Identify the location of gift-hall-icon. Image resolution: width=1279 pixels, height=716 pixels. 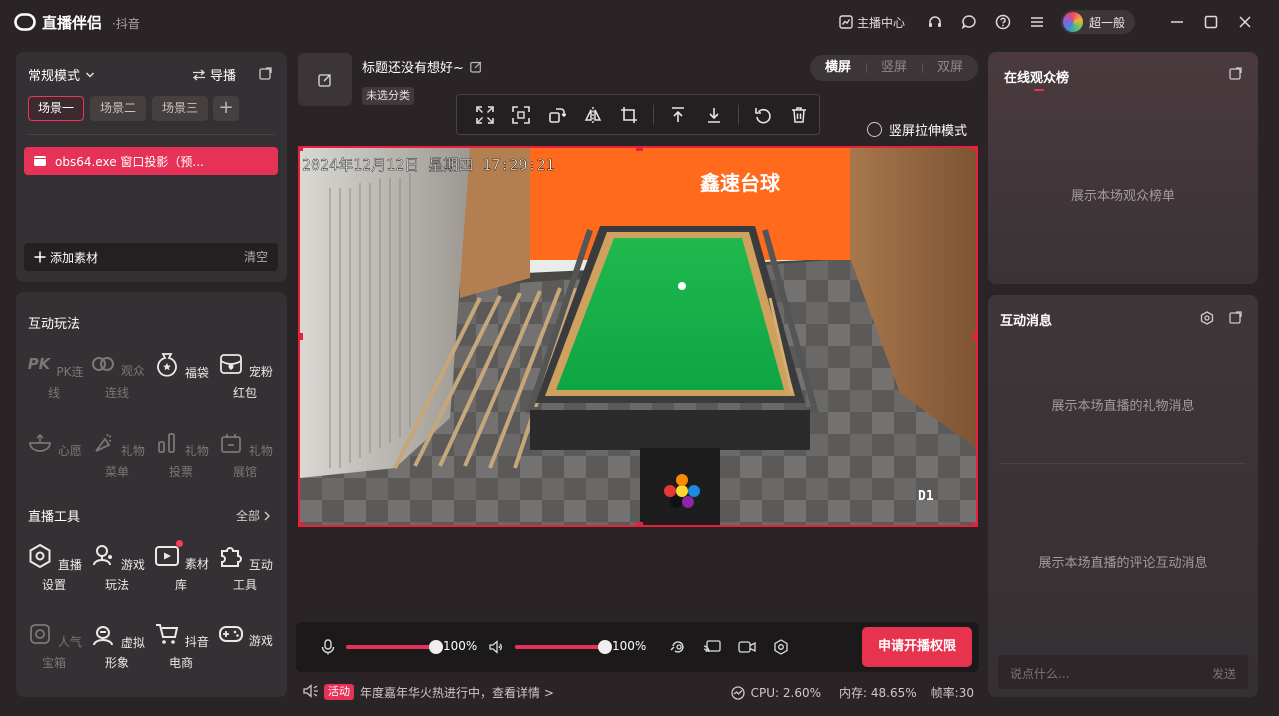
(231, 443).